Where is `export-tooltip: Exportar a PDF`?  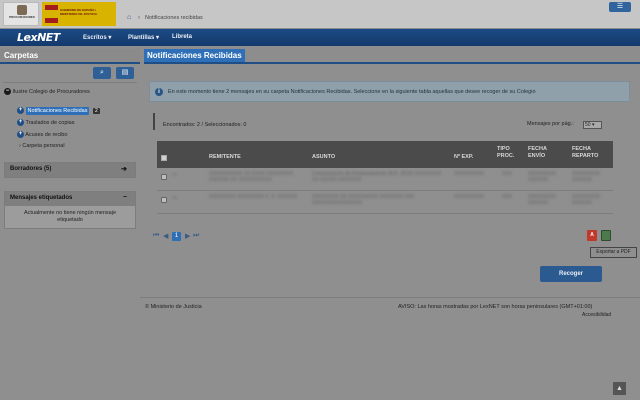
export-tooltip: Exportar a PDF is located at coordinates (613, 252).